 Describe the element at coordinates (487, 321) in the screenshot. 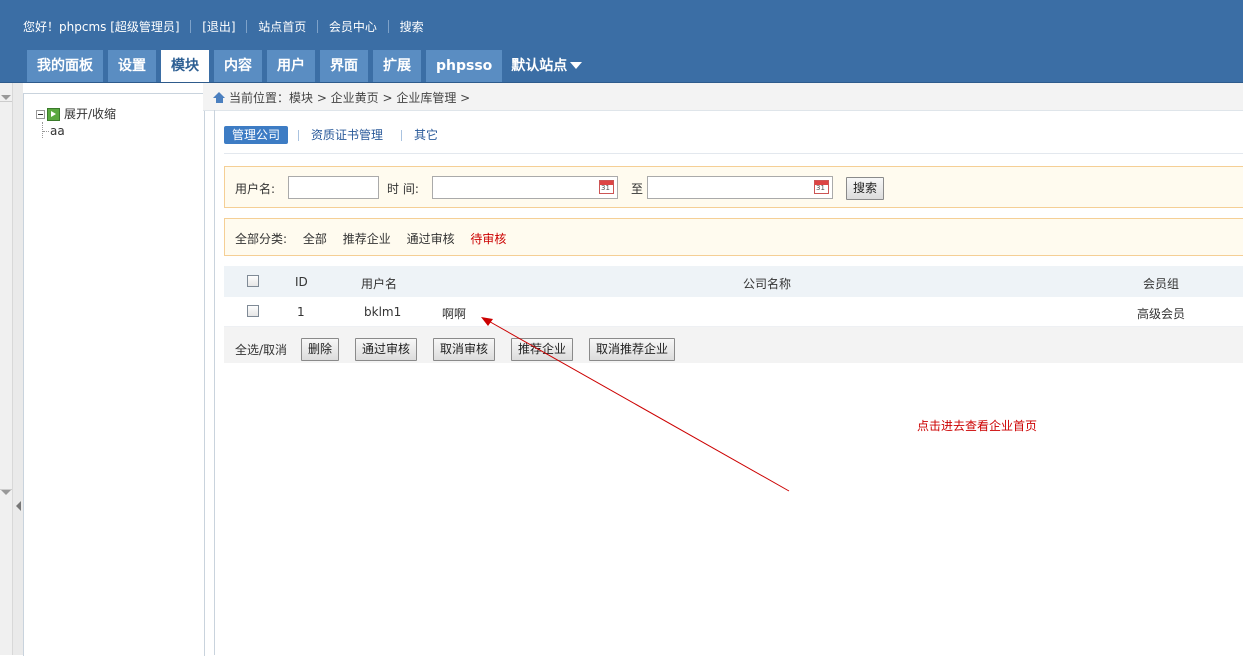

I see `arrow-head-icon` at that location.